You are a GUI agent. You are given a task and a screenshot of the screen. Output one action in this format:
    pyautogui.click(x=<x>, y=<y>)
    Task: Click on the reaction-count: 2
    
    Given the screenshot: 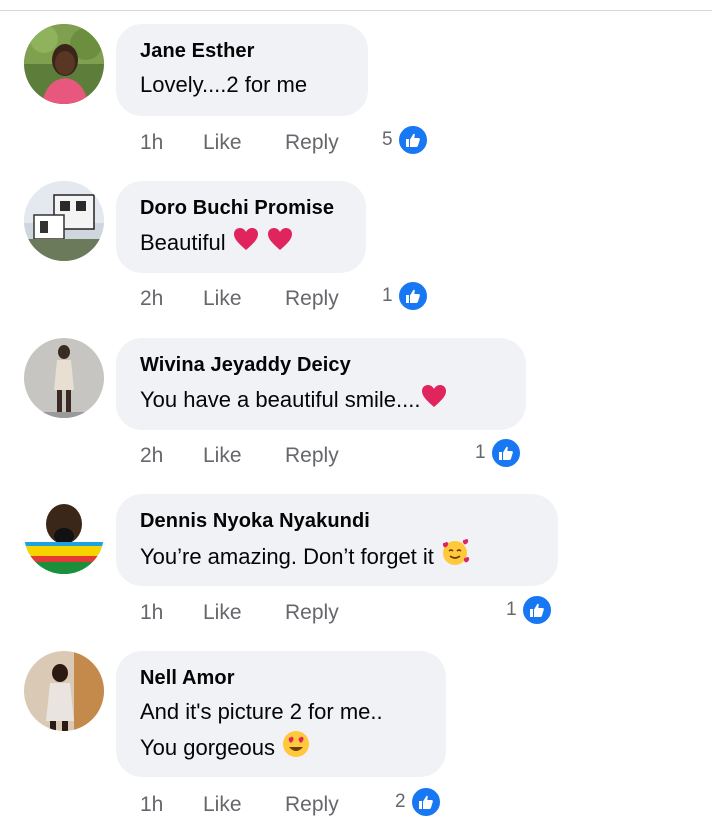 What is the action you would take?
    pyautogui.click(x=400, y=801)
    